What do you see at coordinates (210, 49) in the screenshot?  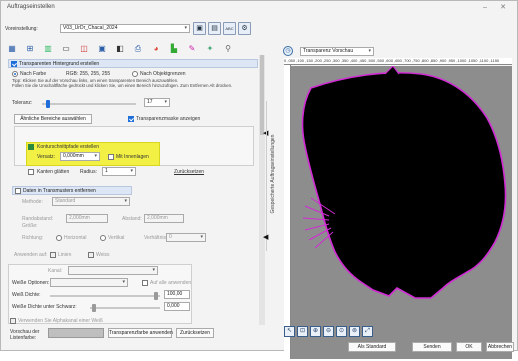 I see `wand-icon: ✦` at bounding box center [210, 49].